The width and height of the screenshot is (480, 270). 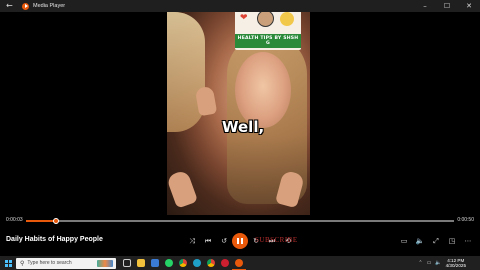 I want to click on shuffle-icon: ⤨, so click(x=192, y=241).